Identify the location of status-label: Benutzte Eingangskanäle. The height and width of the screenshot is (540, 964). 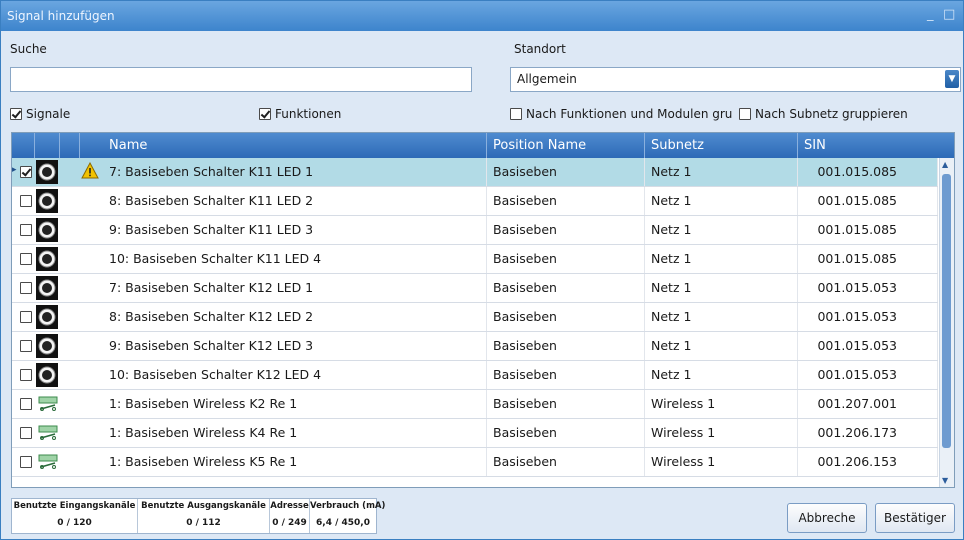
(74, 506).